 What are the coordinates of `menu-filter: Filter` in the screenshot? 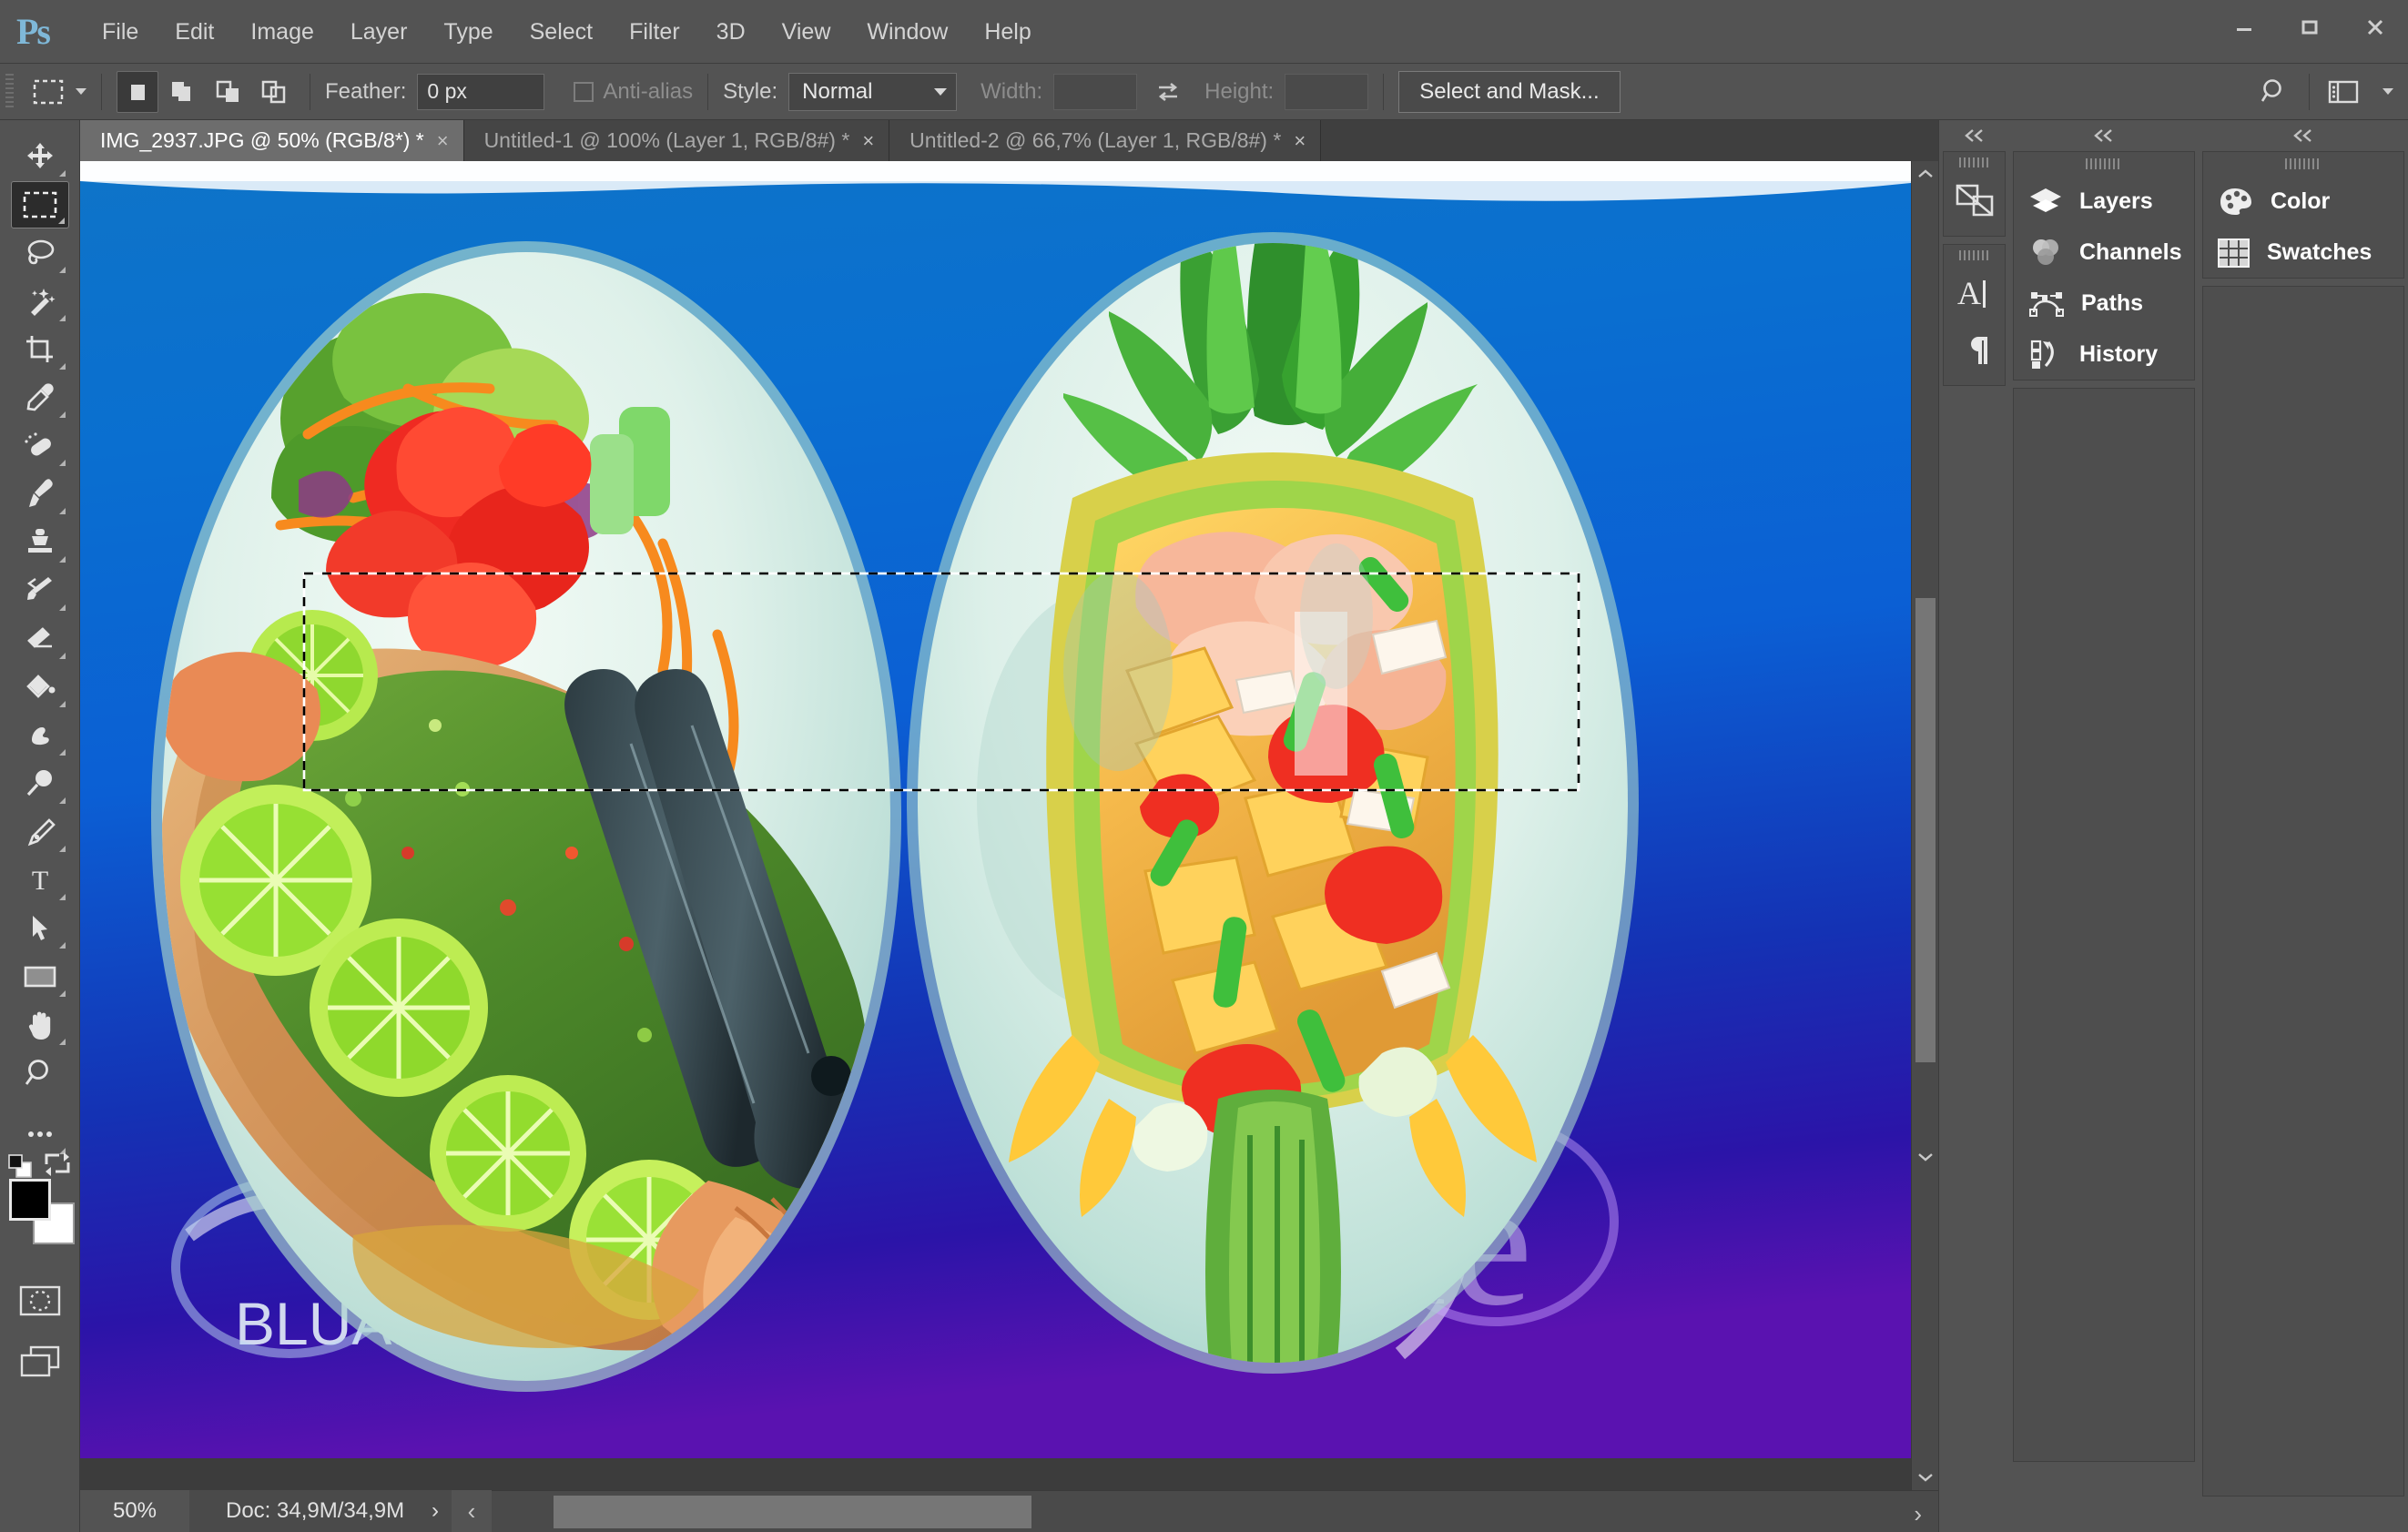 It's located at (654, 32).